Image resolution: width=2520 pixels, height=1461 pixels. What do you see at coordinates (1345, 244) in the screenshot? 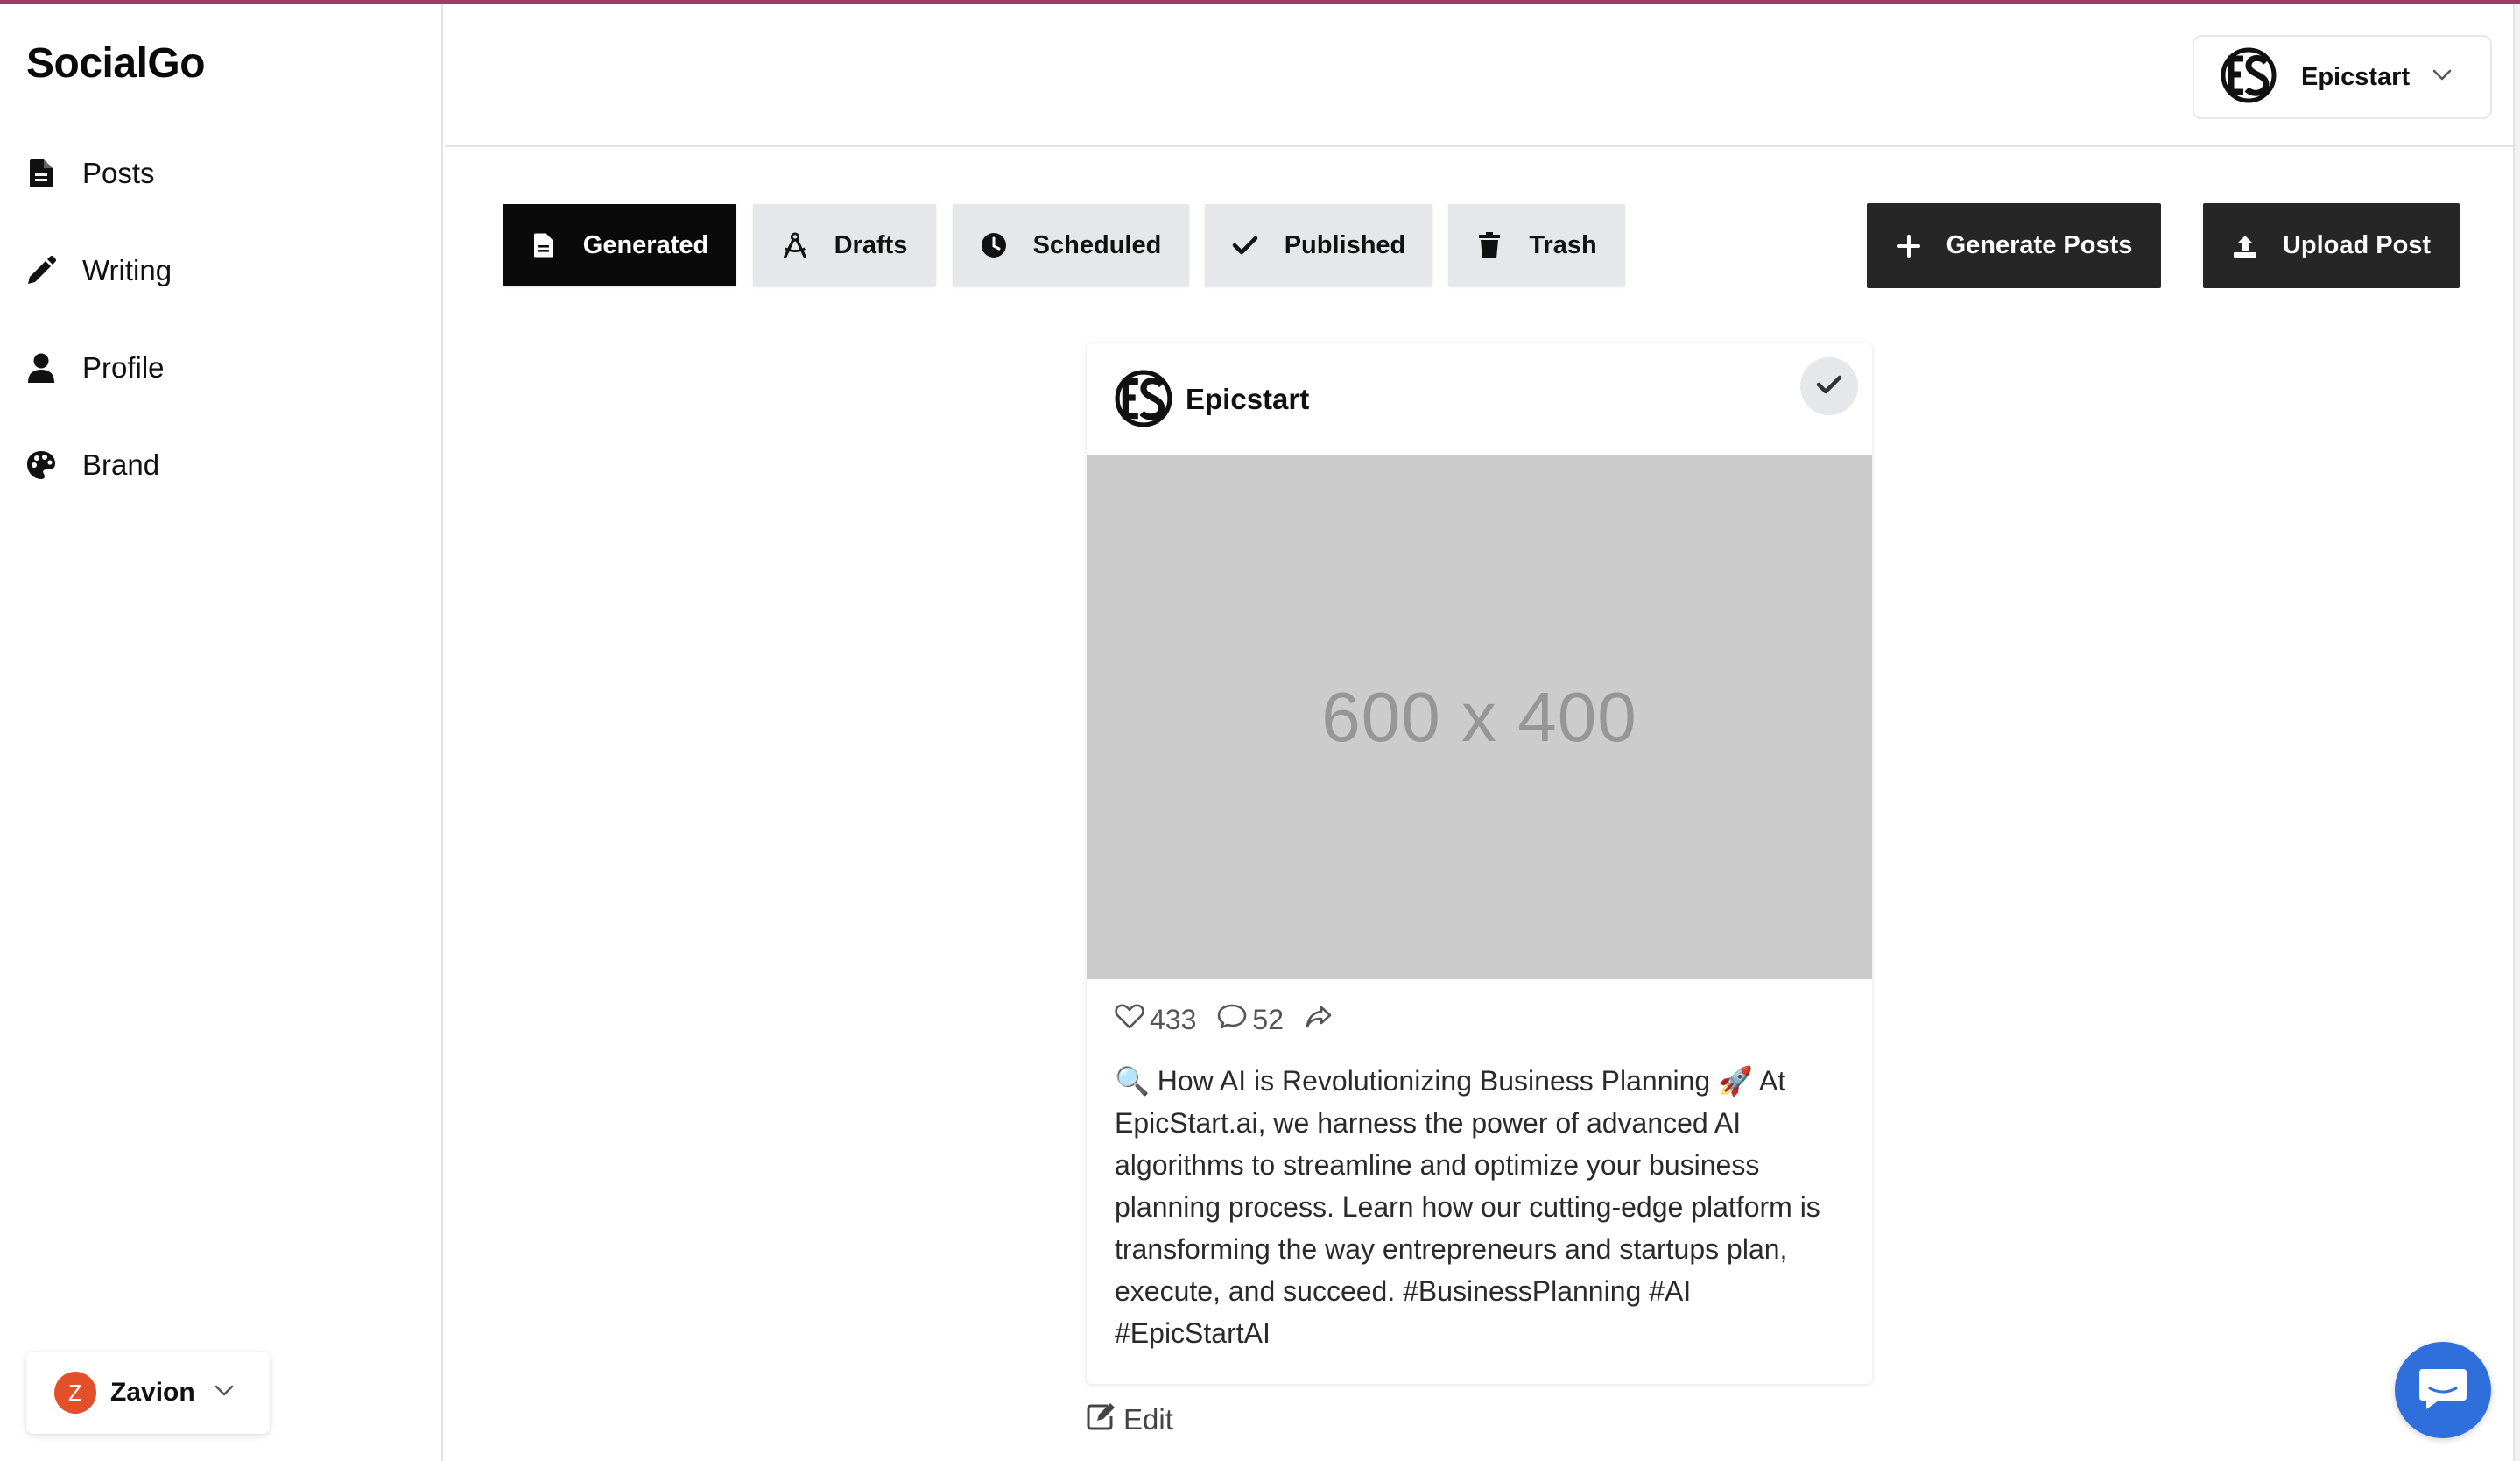
I see `tab-label: Published` at bounding box center [1345, 244].